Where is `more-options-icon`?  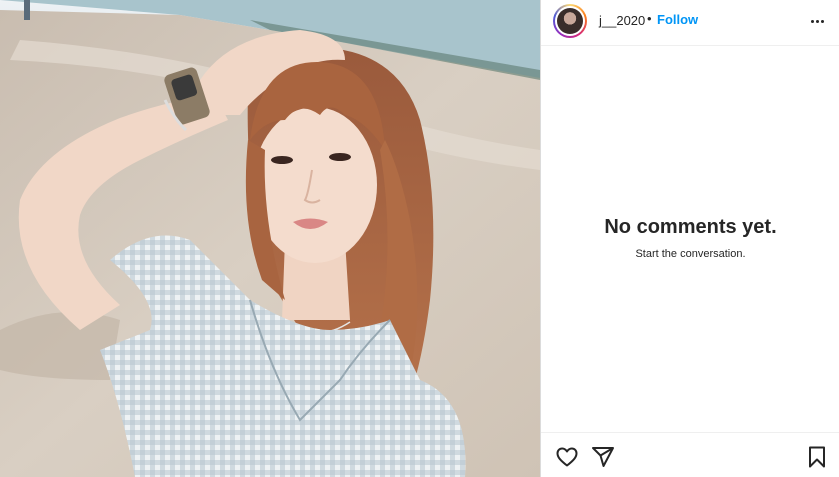 more-options-icon is located at coordinates (817, 21).